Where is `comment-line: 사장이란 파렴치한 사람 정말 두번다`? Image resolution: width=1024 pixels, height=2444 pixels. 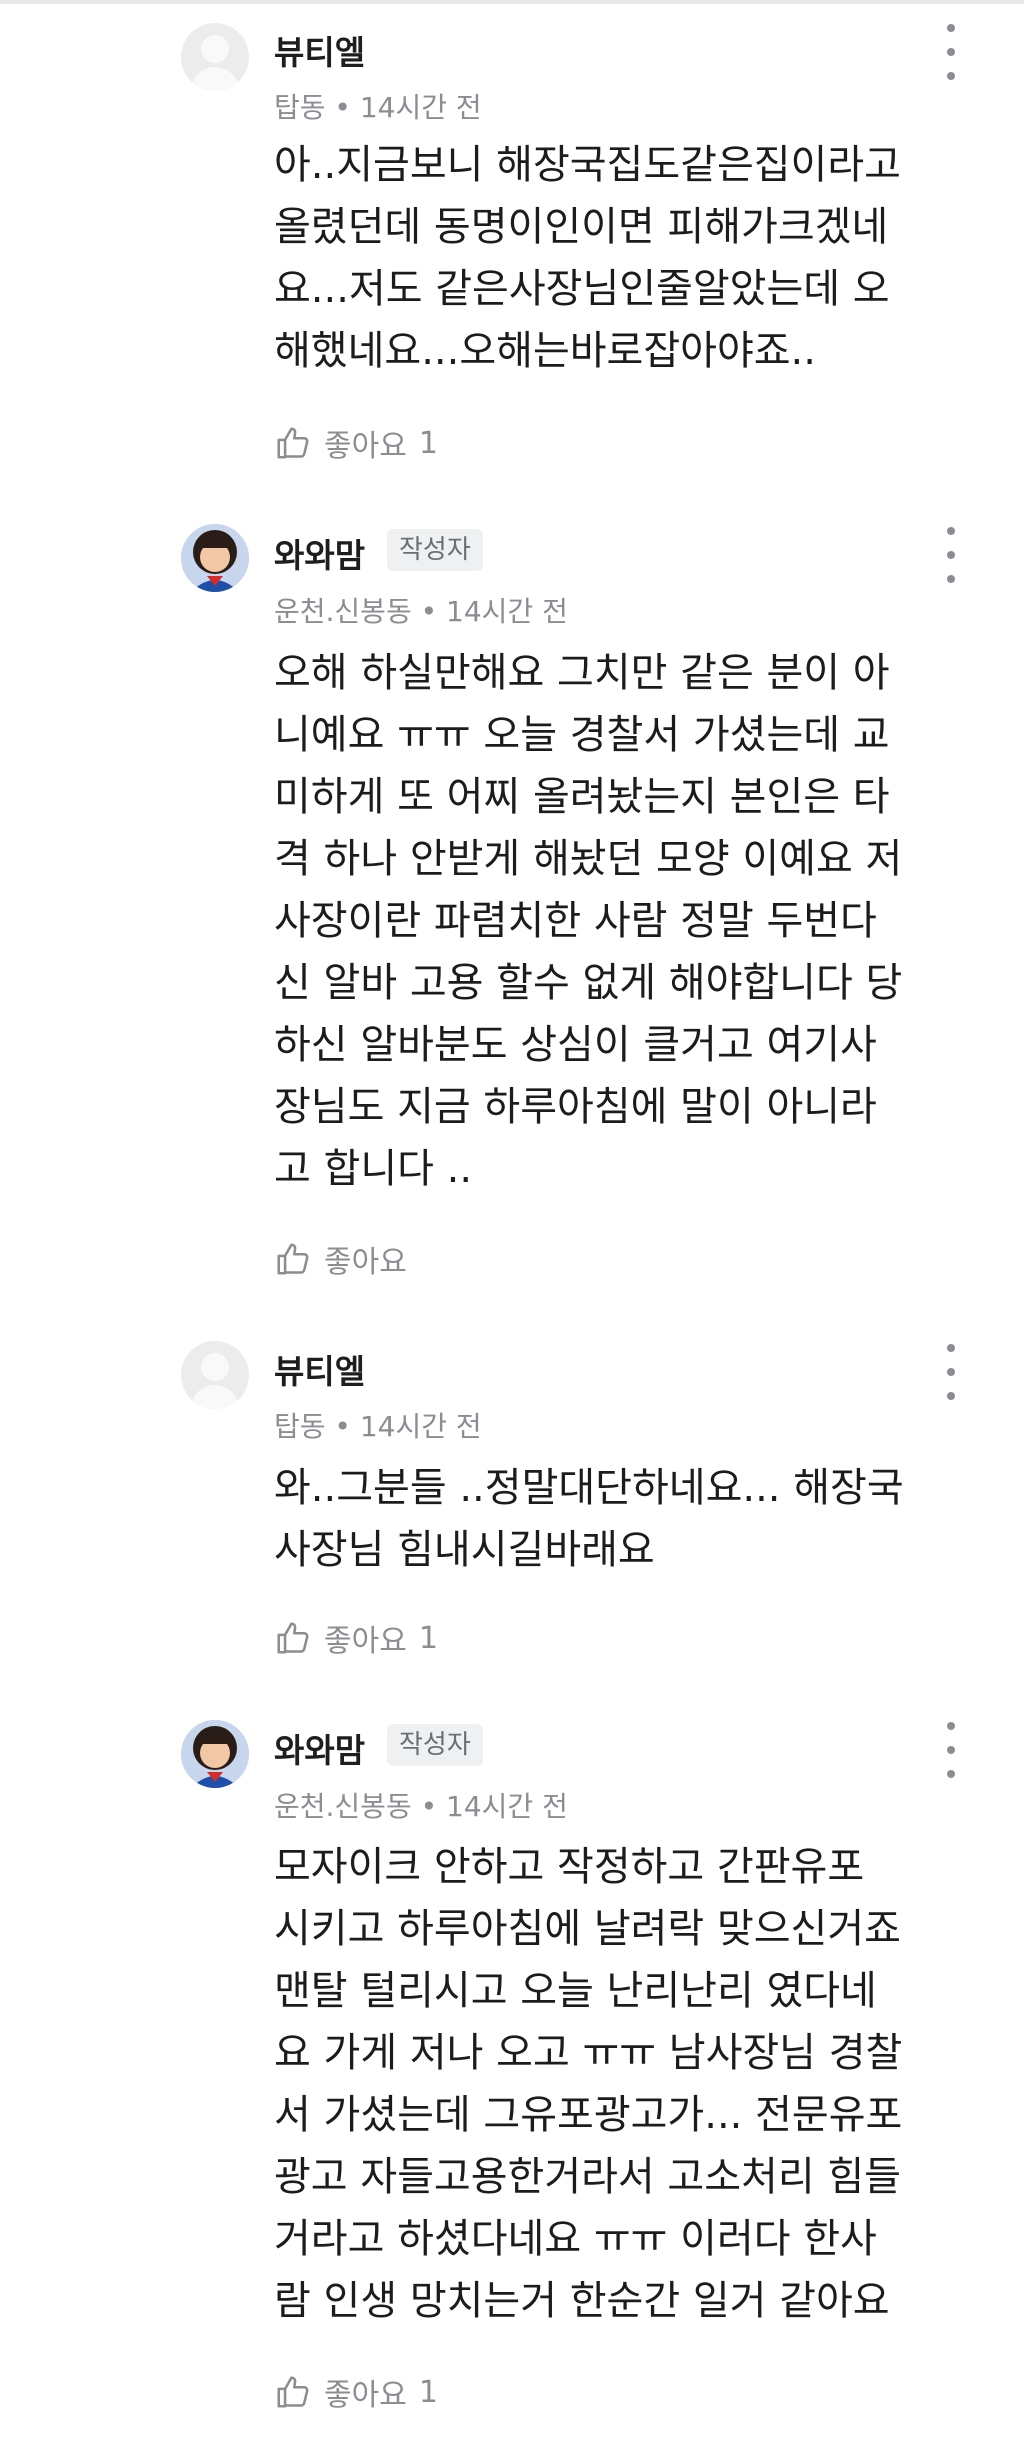
comment-line: 사장이란 파렴치한 사람 정말 두번다 is located at coordinates (575, 921).